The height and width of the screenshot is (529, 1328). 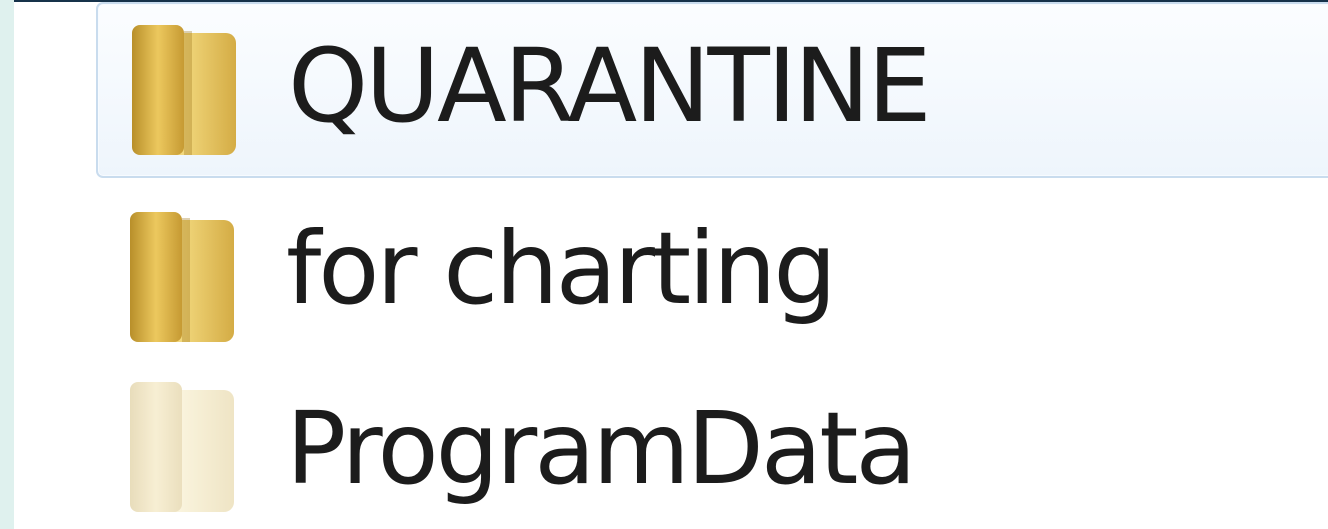 What do you see at coordinates (7, 264) in the screenshot?
I see `navigation-pane-edge` at bounding box center [7, 264].